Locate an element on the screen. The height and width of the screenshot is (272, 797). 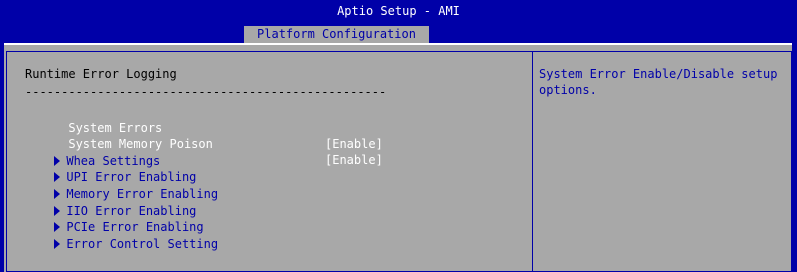
tab-bar: Platform Configuration is located at coordinates (398, 32).